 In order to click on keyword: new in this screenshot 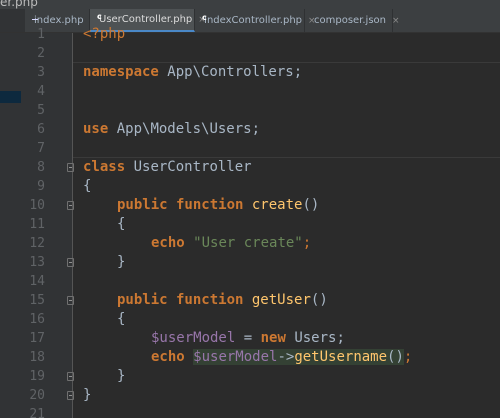, I will do `click(273, 338)`.